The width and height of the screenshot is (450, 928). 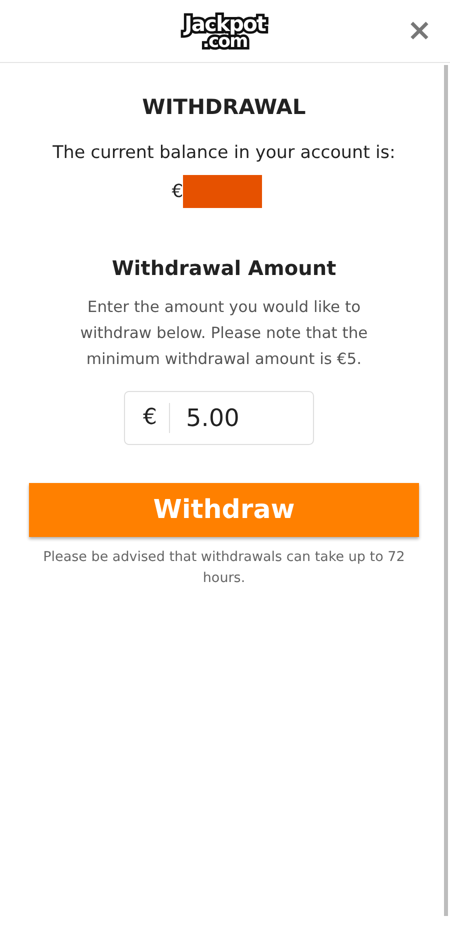 I want to click on page-title: WITHDRAWAL, so click(x=224, y=107).